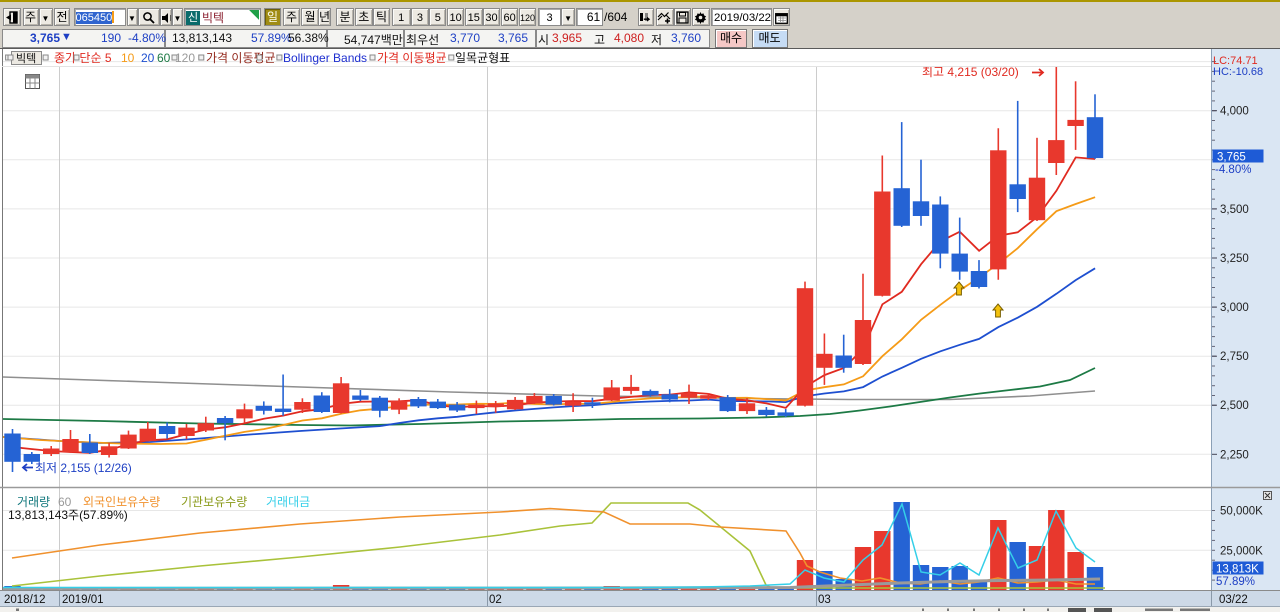  What do you see at coordinates (1234, 210) in the screenshot?
I see `svg-text: 3,500` at bounding box center [1234, 210].